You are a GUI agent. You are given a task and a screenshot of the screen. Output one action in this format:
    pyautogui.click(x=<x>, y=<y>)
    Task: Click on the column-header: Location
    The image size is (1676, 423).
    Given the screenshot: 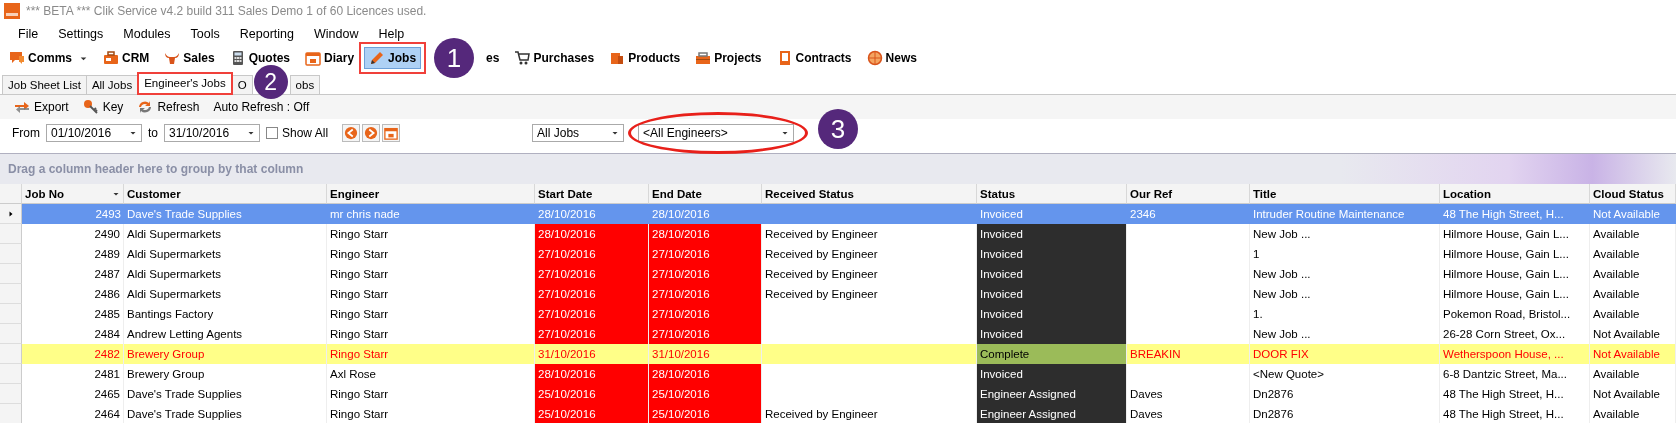 What is the action you would take?
    pyautogui.click(x=1515, y=194)
    